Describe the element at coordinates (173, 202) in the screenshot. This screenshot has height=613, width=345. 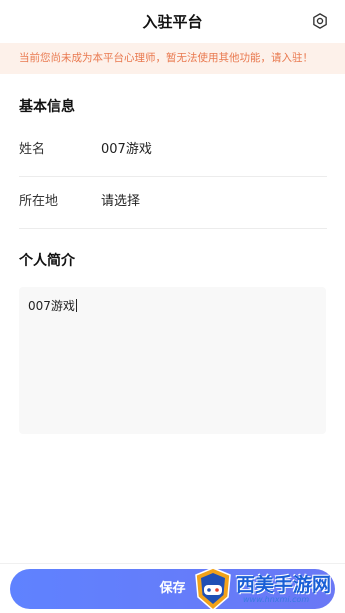
I see `location-field: 所在地 请选择` at that location.